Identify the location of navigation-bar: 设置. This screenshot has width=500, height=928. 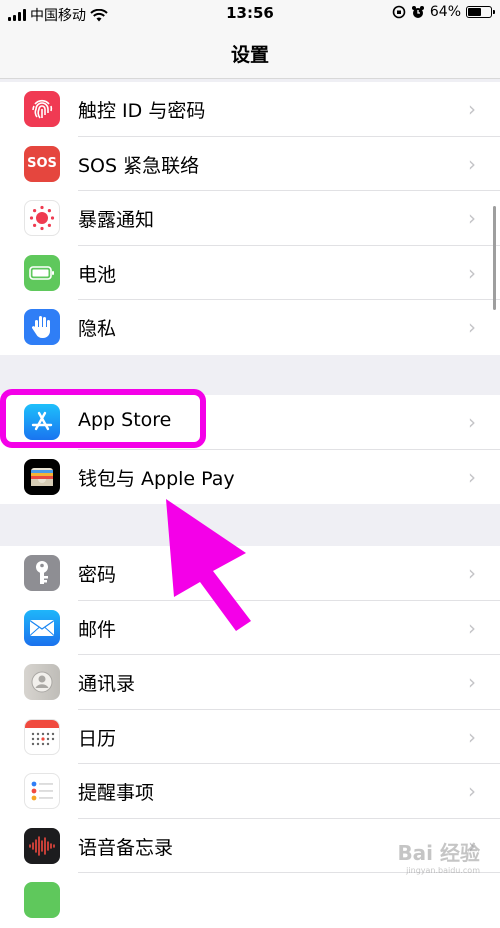
(250, 53).